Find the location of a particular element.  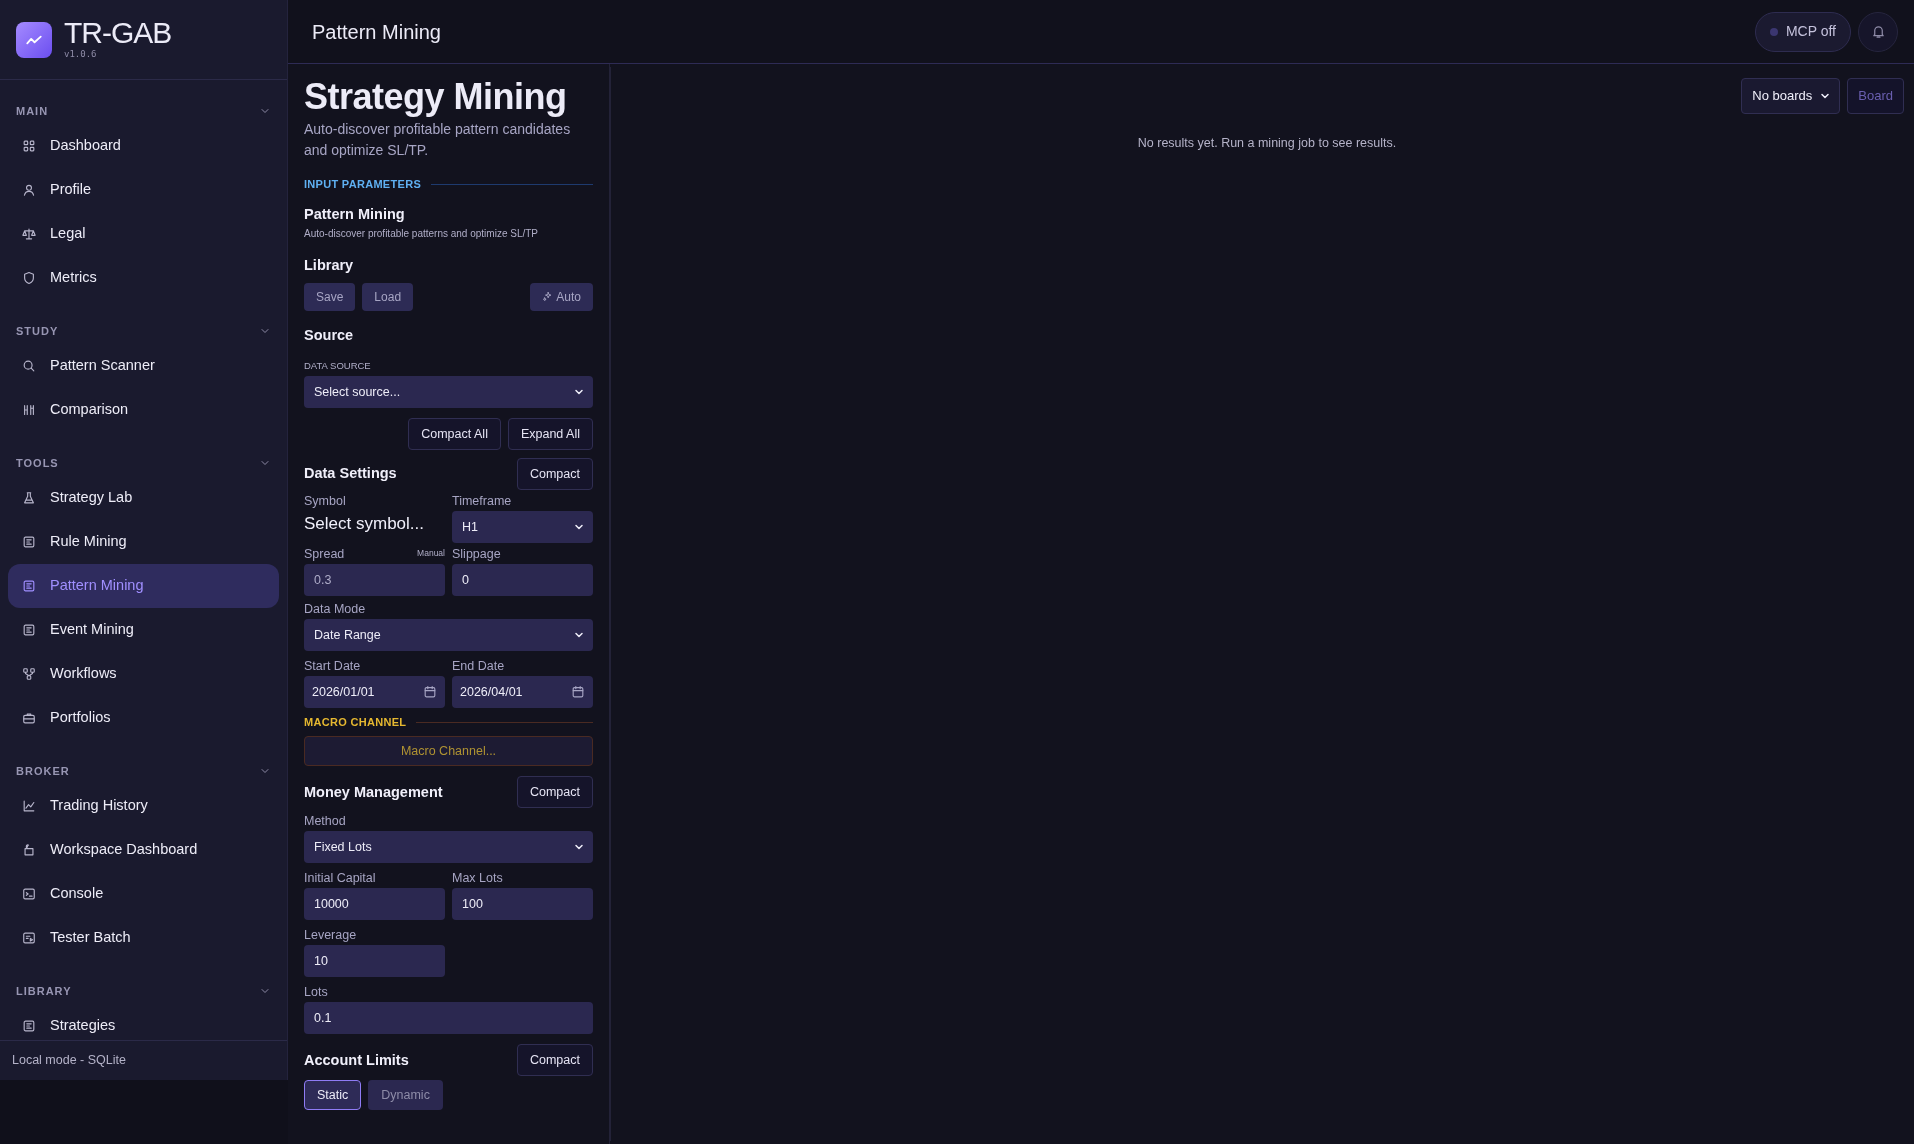

field-label: Data Mode is located at coordinates (335, 609).